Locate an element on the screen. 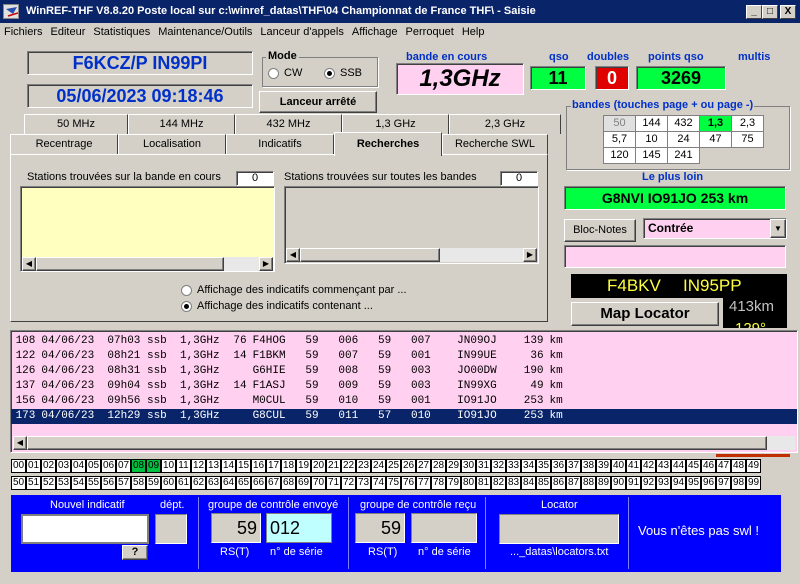  tab-432mhz: 432 MHz is located at coordinates (288, 124).